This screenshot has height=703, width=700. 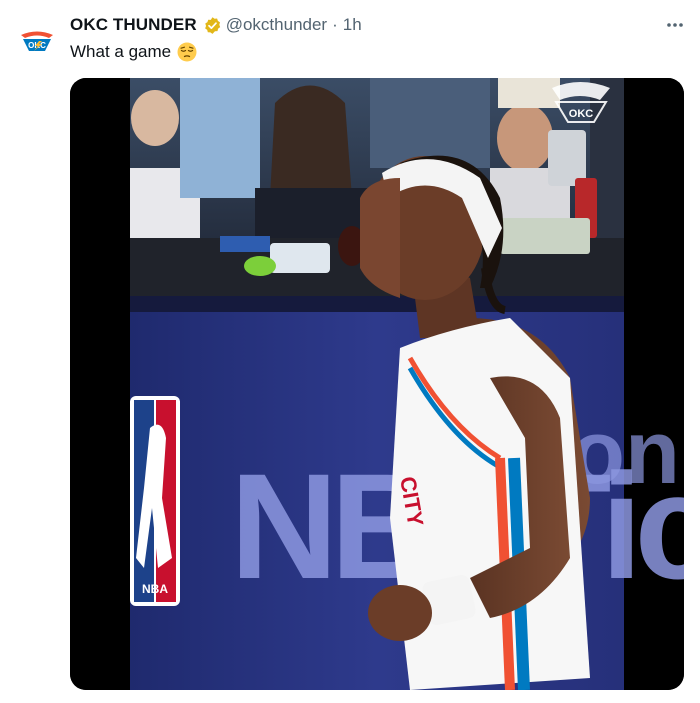 I want to click on okc-thunder-logo-icon: OKC, so click(x=37, y=41).